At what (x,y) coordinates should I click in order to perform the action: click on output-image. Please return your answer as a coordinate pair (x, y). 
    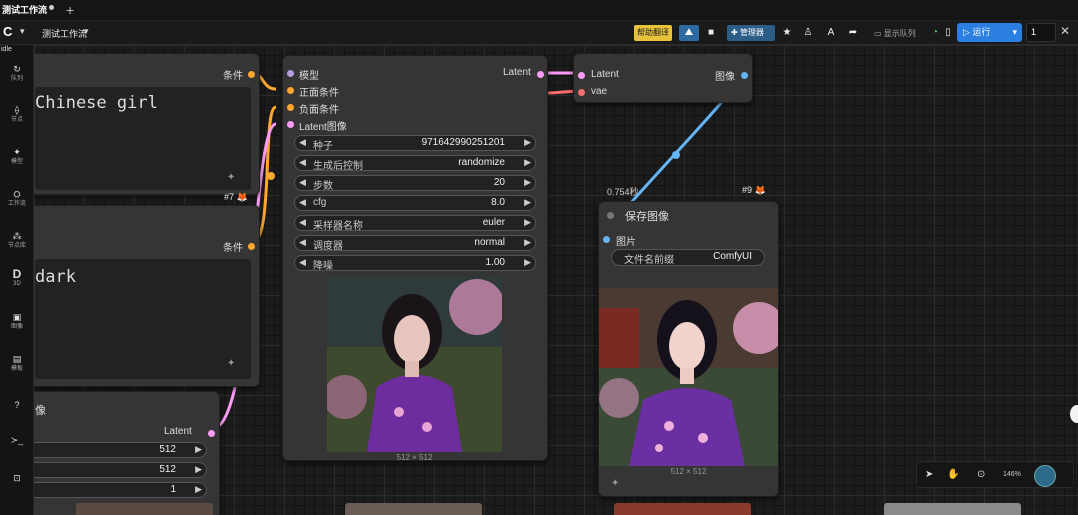
    Looking at the image, I should click on (688, 377).